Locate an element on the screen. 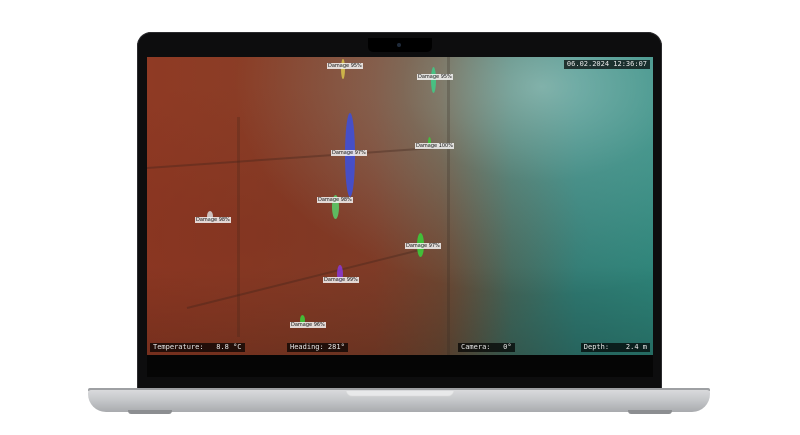  temperature-readout: Temperature: 8.8 °C is located at coordinates (197, 347).